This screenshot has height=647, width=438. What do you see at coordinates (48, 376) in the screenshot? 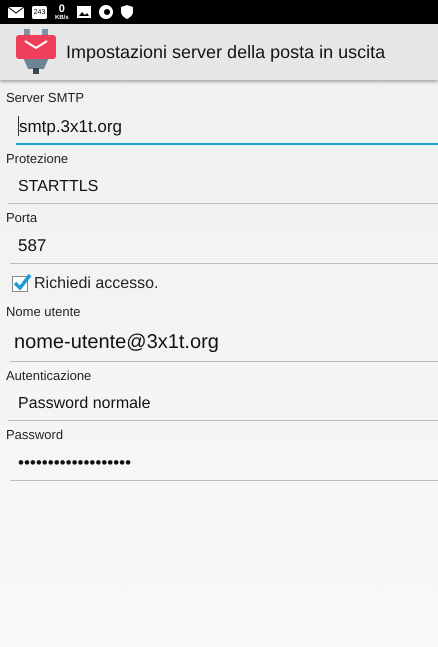
I see `field-label: Autenticazione` at bounding box center [48, 376].